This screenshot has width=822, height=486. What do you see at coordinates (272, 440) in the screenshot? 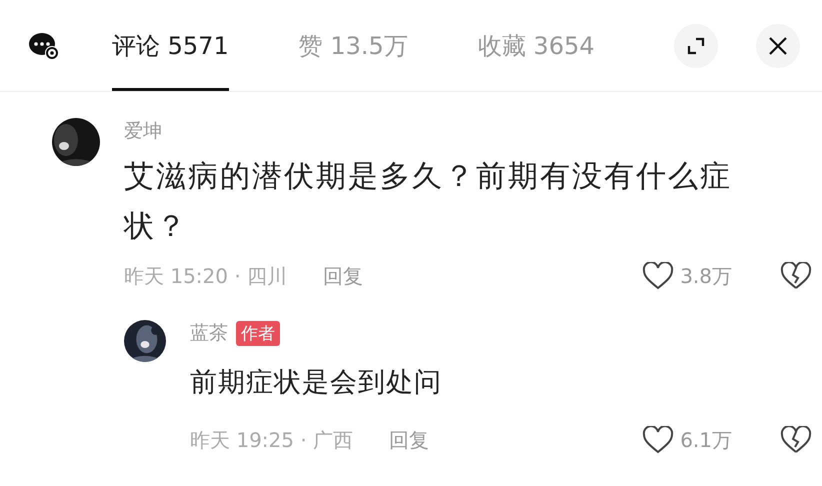
I see `comment-meta: 昨天 19:25 · 广西` at bounding box center [272, 440].